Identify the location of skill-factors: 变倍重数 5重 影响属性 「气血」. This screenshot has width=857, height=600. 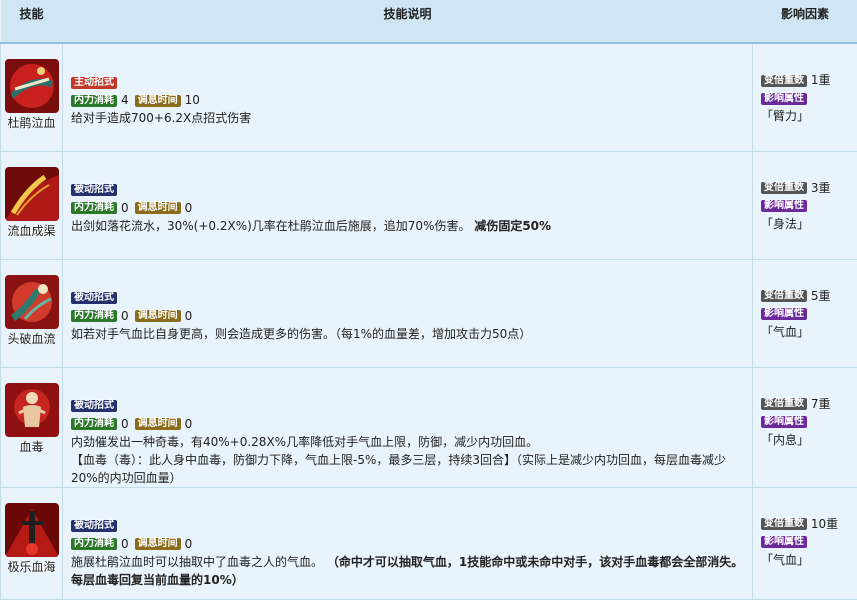
(805, 313).